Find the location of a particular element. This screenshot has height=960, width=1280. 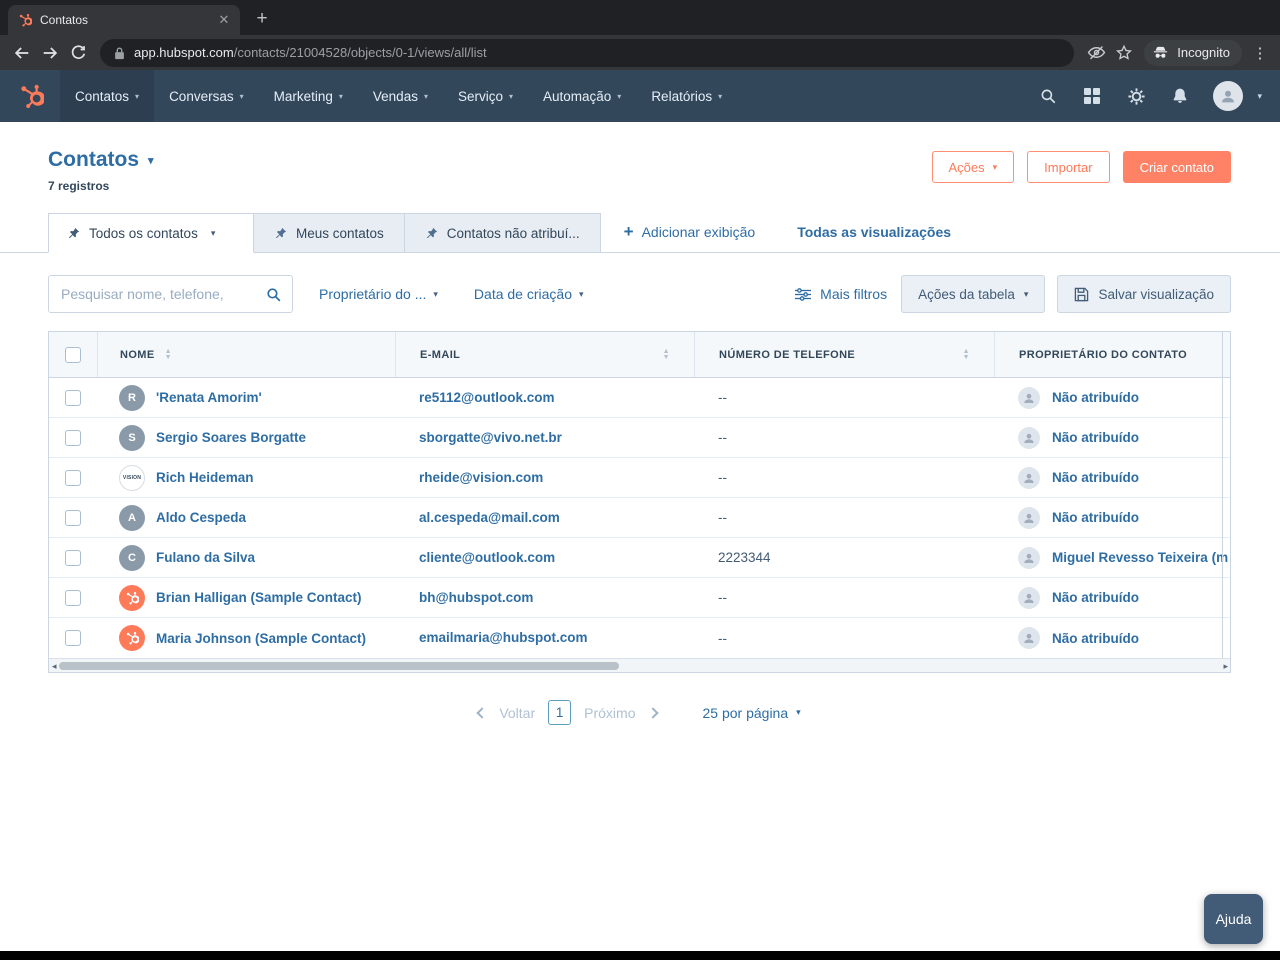

nav-item-relatorios: Relatórios ▾ is located at coordinates (686, 96).